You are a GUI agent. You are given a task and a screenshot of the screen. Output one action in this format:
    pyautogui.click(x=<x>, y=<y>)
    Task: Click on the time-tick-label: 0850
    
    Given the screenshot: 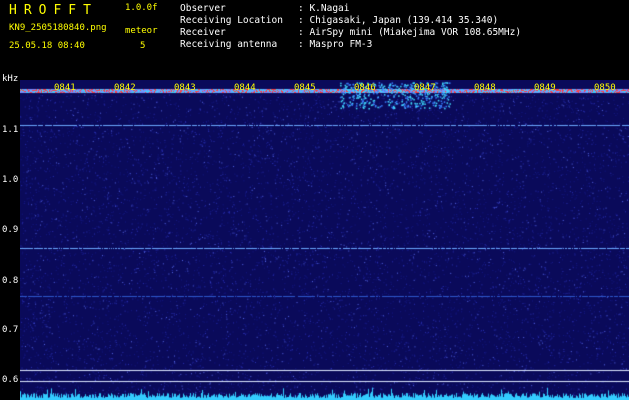 What is the action you would take?
    pyautogui.click(x=605, y=88)
    